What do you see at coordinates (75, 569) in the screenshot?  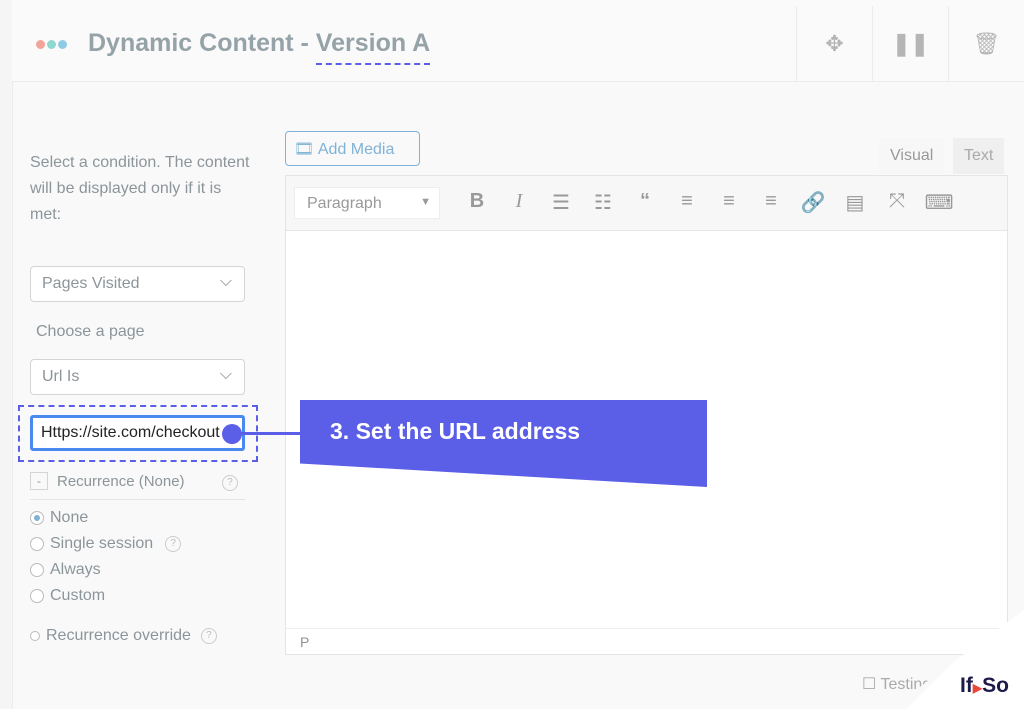 I see `radio-label: Always` at bounding box center [75, 569].